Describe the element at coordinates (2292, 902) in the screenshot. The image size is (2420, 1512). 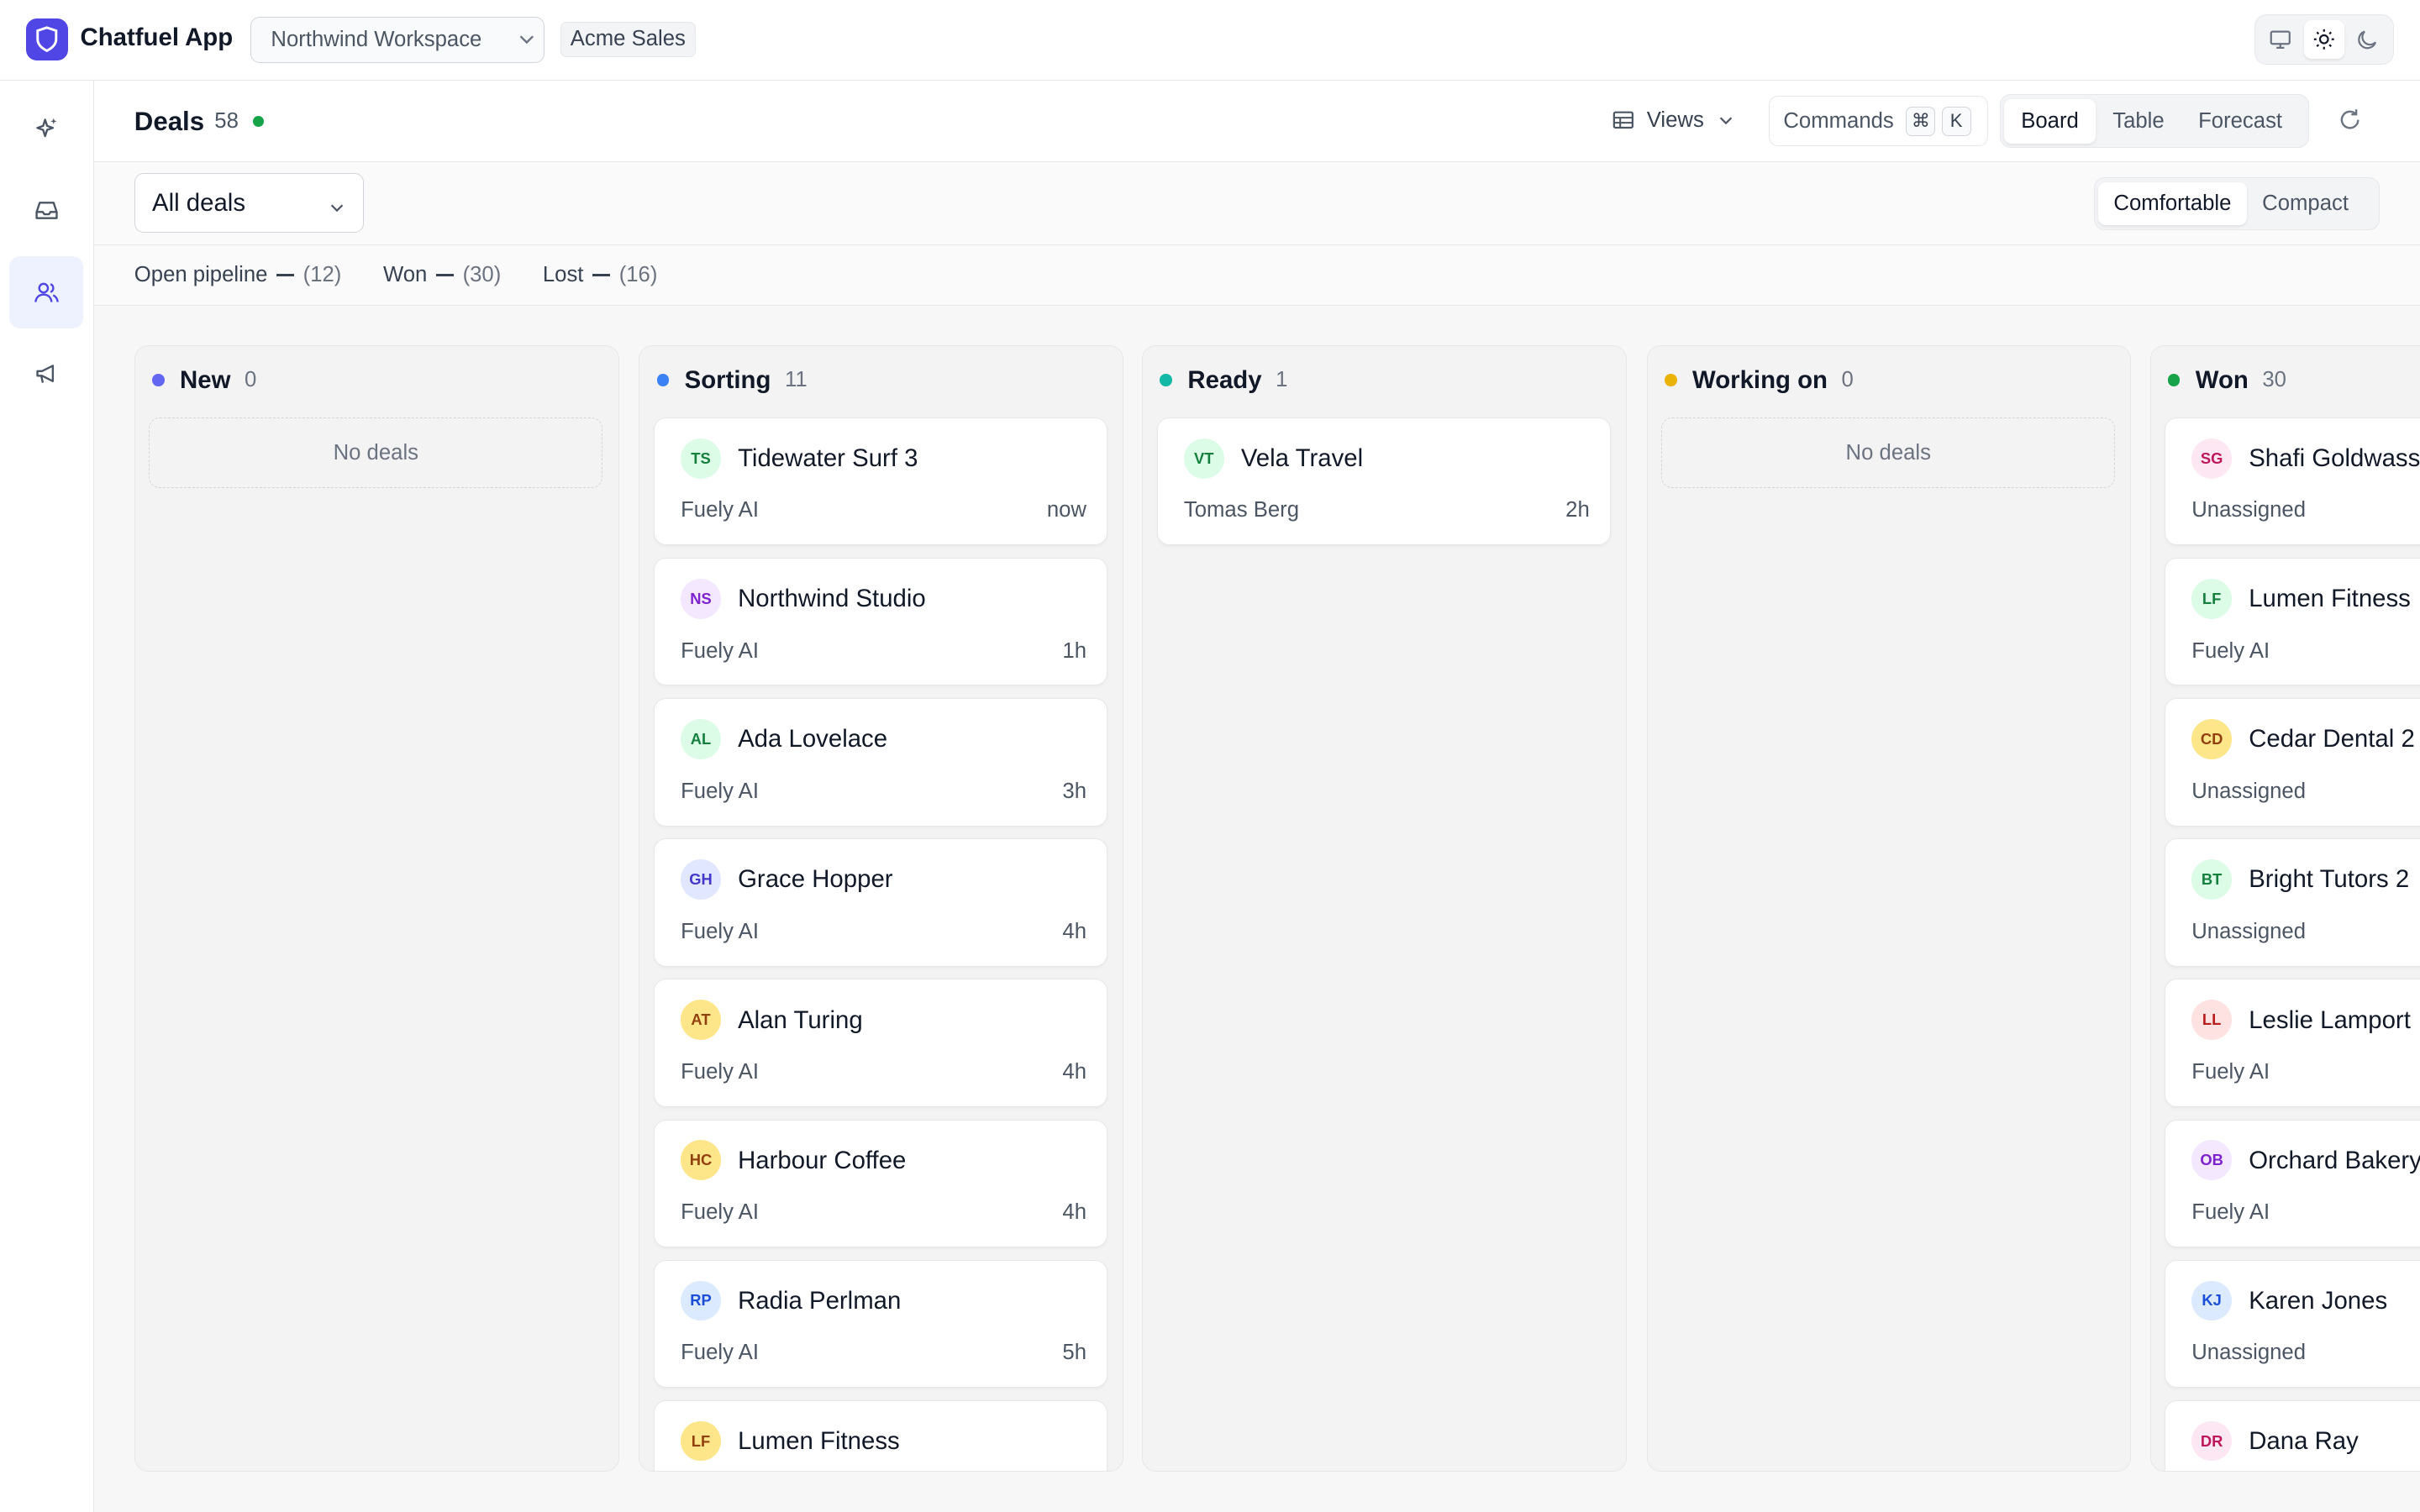
I see `deal-card: BT Bright Tutors 2 Unassigned` at that location.